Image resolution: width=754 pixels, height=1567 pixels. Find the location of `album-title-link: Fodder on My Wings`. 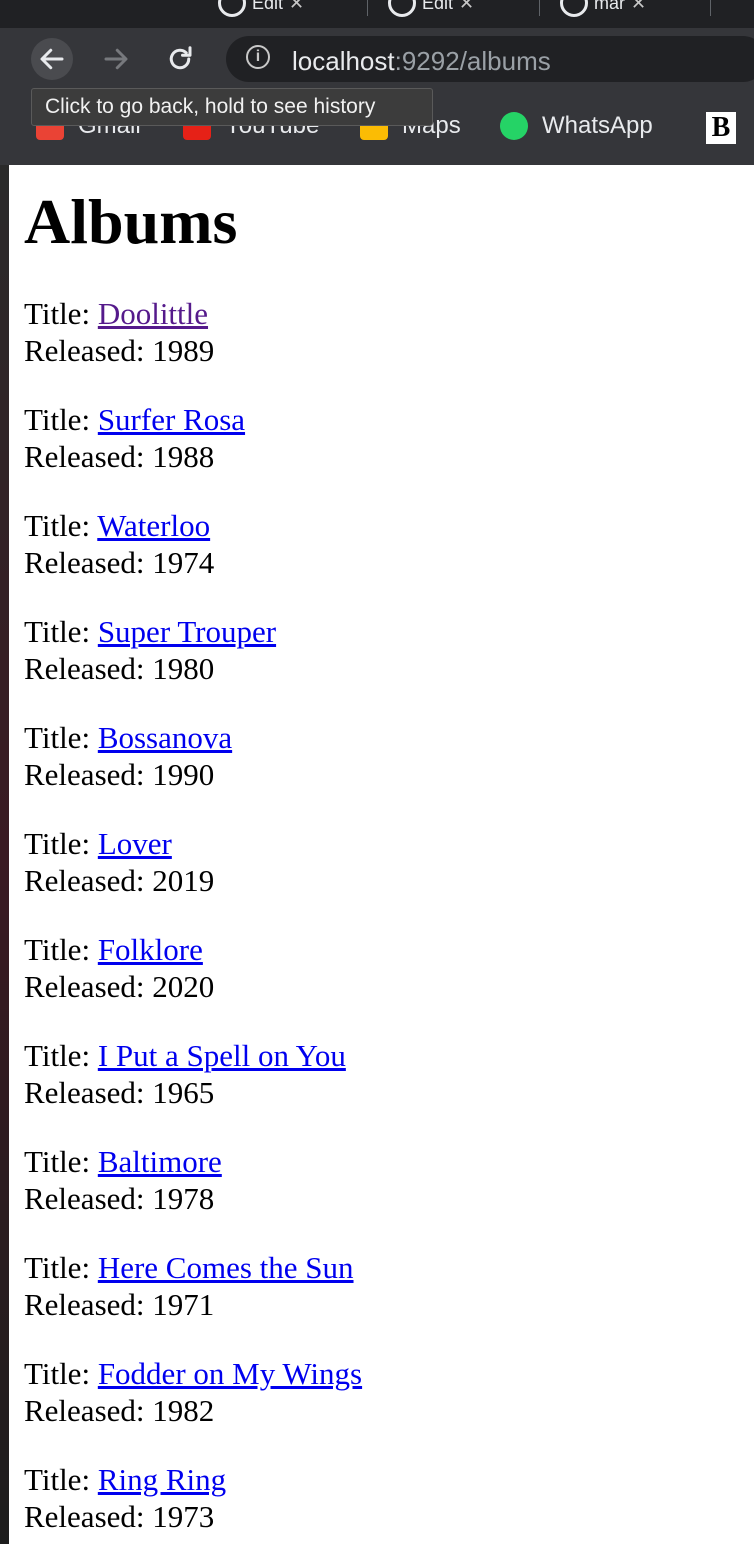

album-title-link: Fodder on My Wings is located at coordinates (230, 1373).